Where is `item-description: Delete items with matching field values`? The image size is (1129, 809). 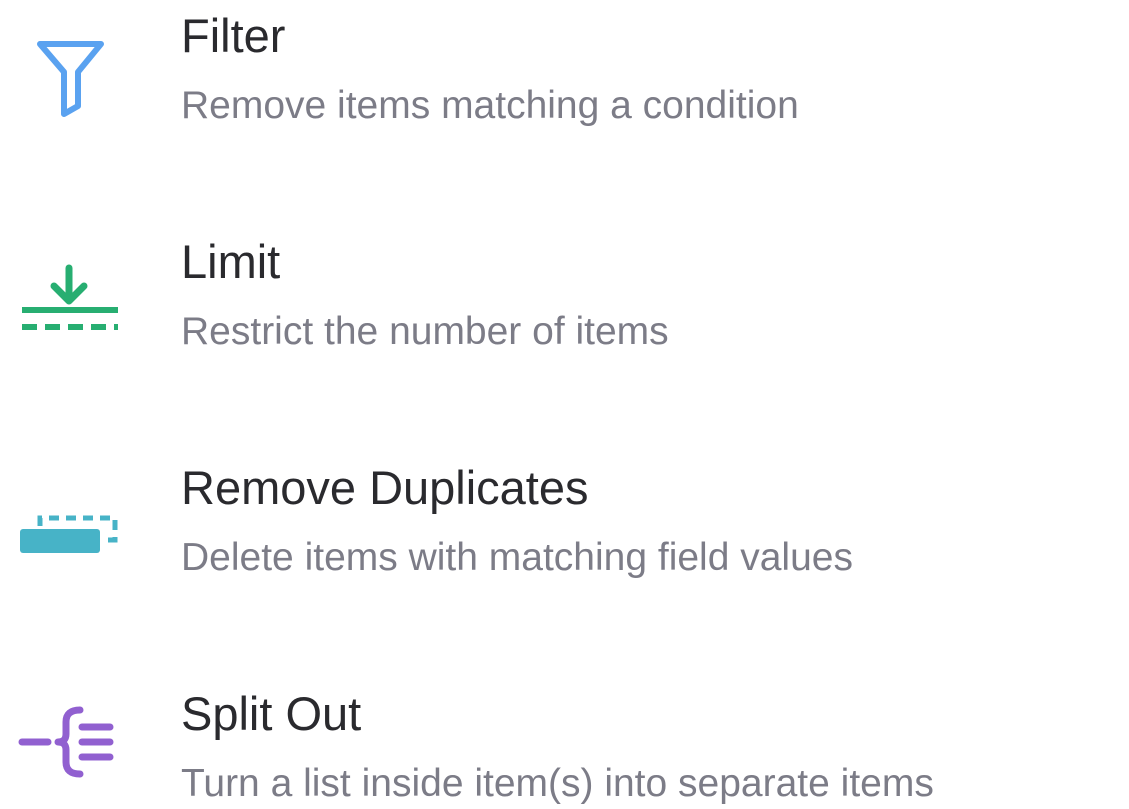 item-description: Delete items with matching field values is located at coordinates (517, 557).